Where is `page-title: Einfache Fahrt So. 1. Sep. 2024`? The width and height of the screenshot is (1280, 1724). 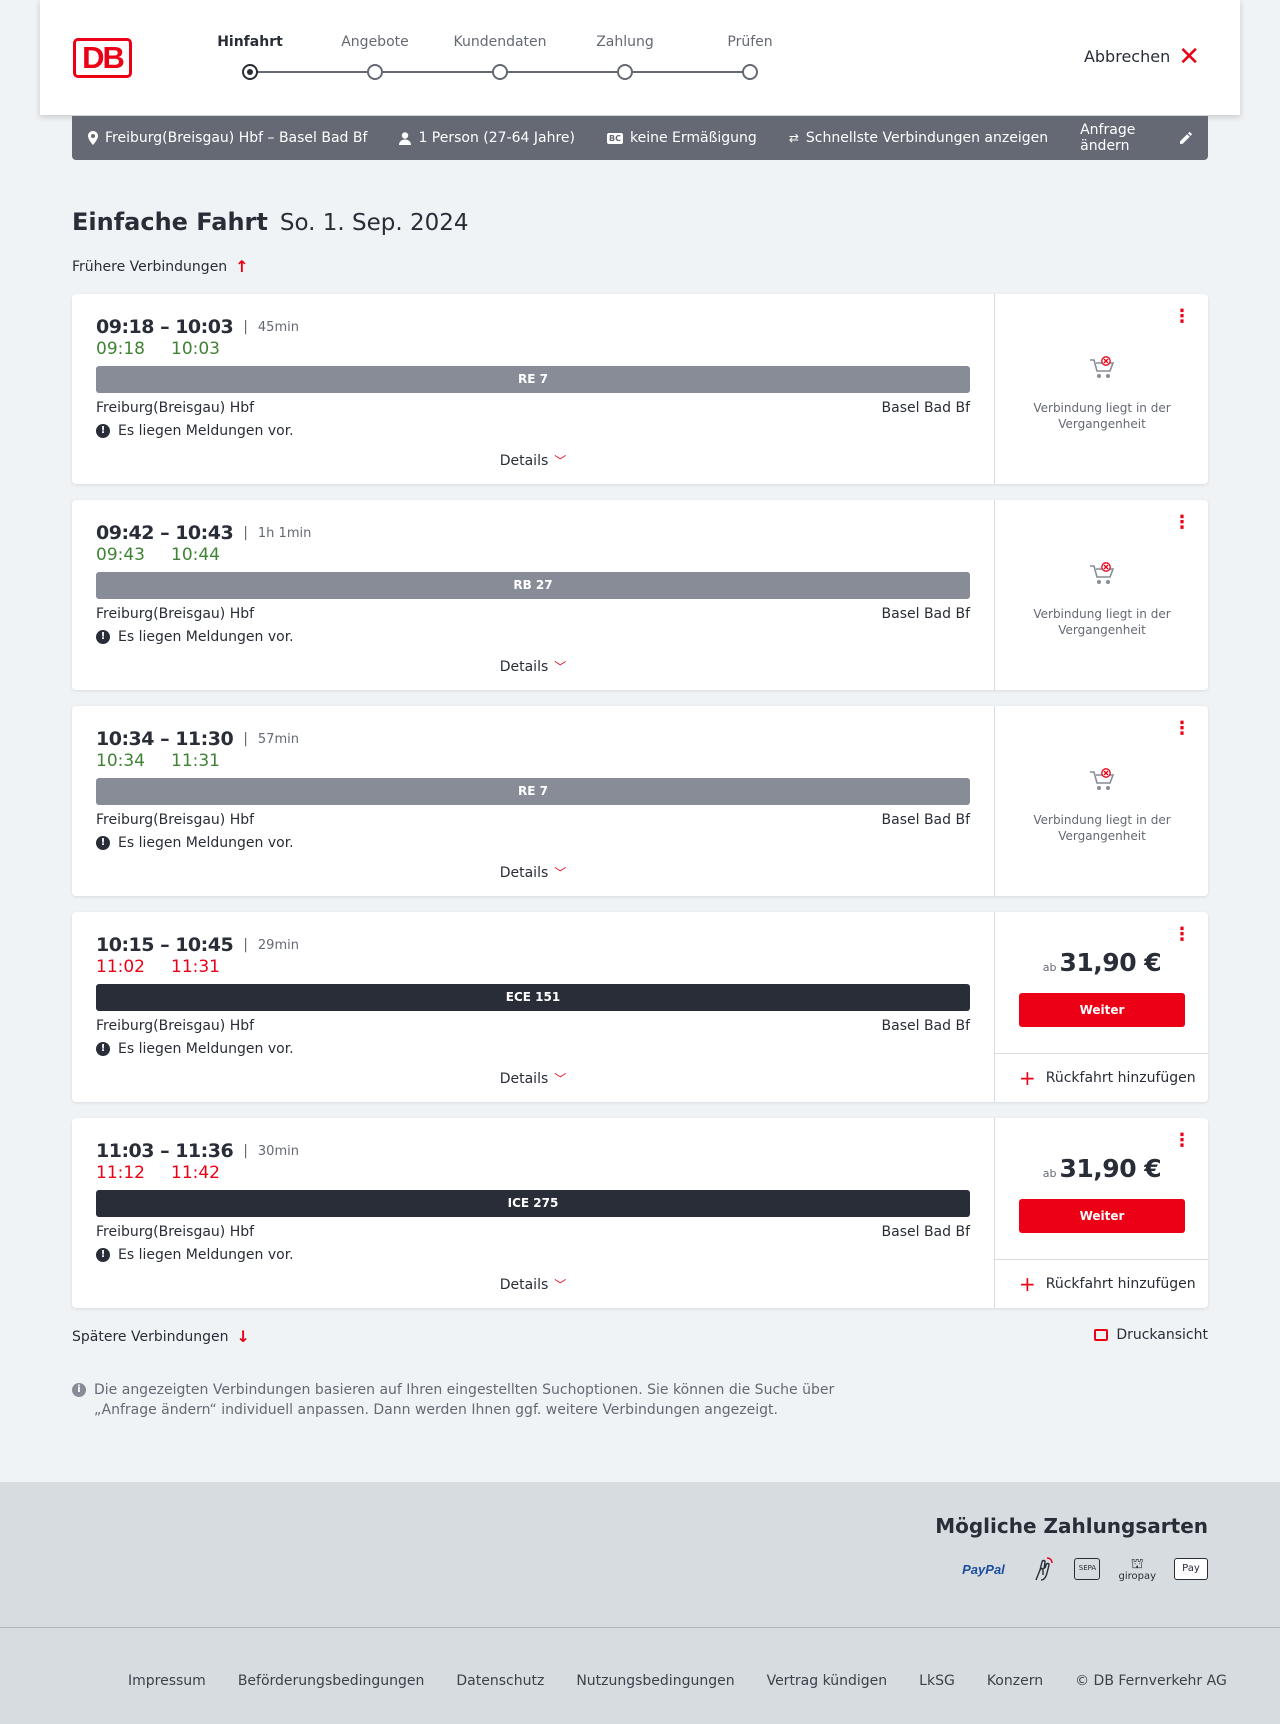 page-title: Einfache Fahrt So. 1. Sep. 2024 is located at coordinates (270, 222).